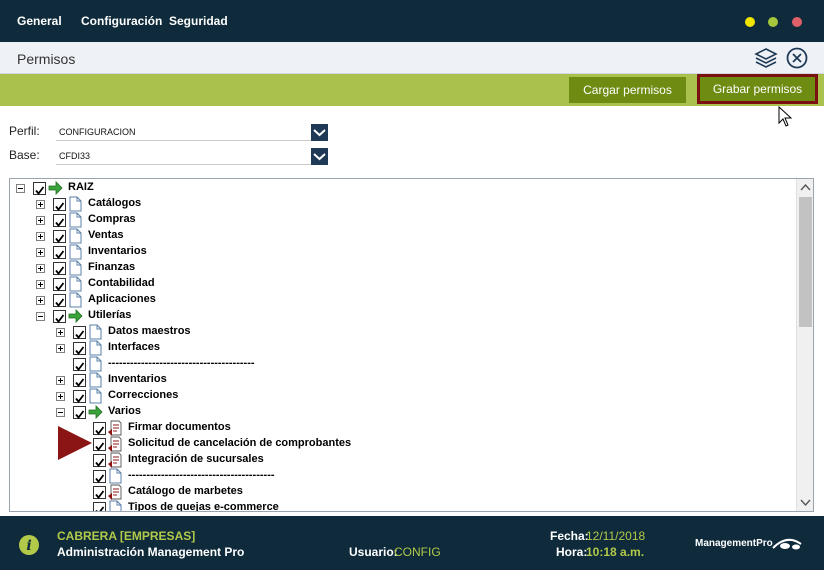  Describe the element at coordinates (400, 332) in the screenshot. I see `tree-node: Datos maestros` at that location.